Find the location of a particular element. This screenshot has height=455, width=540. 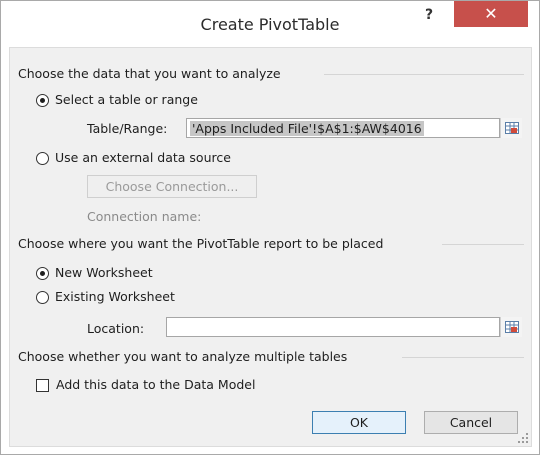

select-table-label: Select a table or range is located at coordinates (126, 99).